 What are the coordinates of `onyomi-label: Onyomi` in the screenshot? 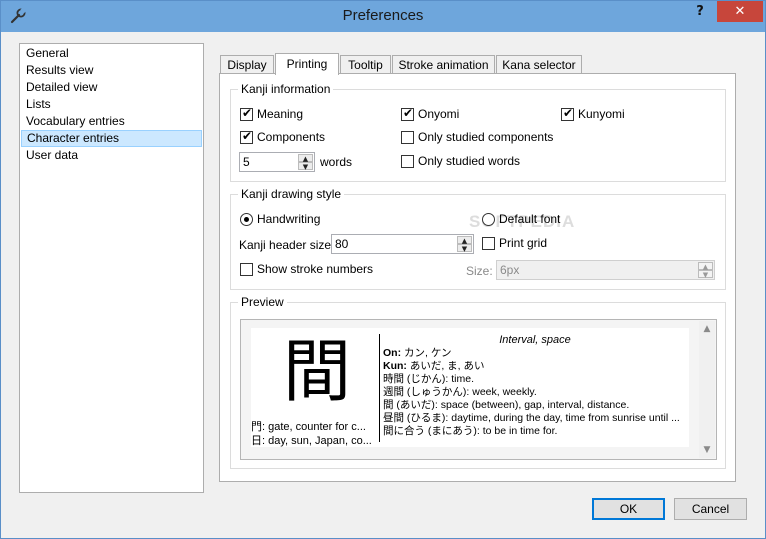 It's located at (439, 114).